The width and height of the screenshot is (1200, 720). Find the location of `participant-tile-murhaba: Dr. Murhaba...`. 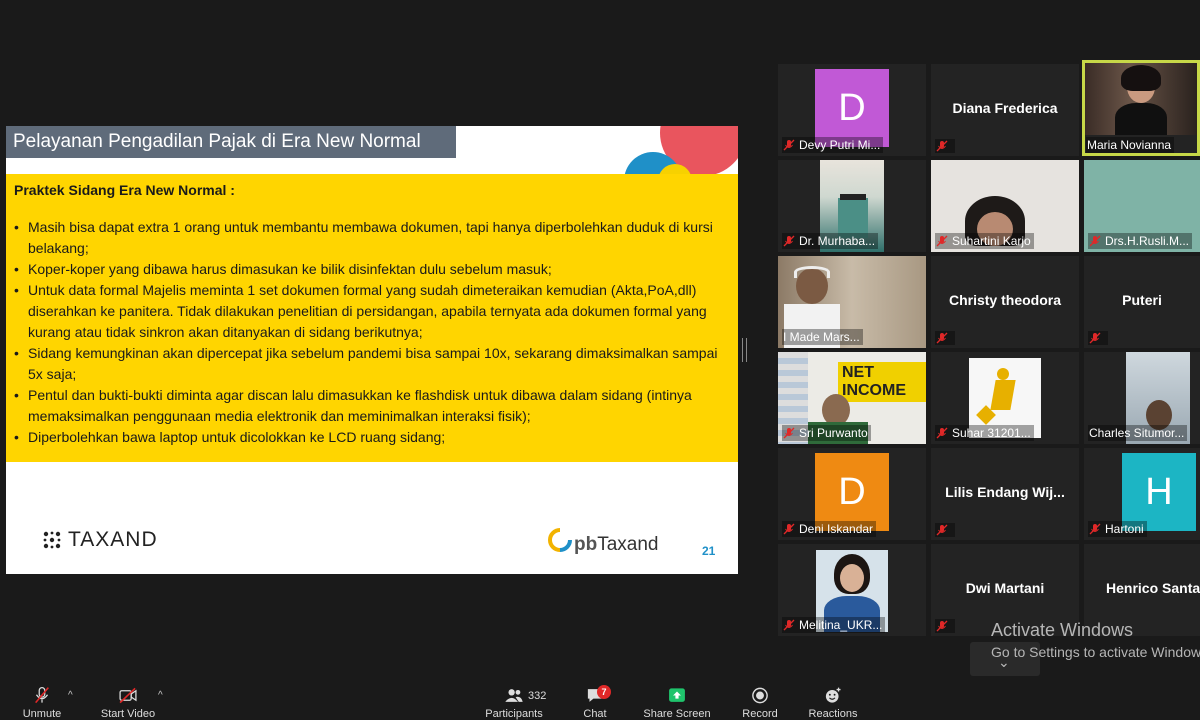

participant-tile-murhaba: Dr. Murhaba... is located at coordinates (852, 206).